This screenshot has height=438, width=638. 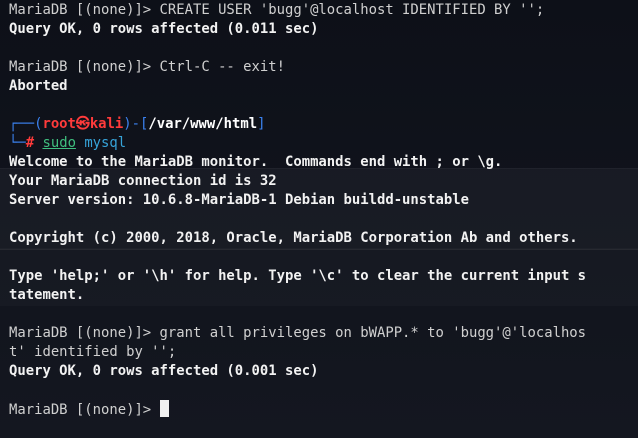 I want to click on prompt-corner-bottom: └─, so click(x=17, y=143).